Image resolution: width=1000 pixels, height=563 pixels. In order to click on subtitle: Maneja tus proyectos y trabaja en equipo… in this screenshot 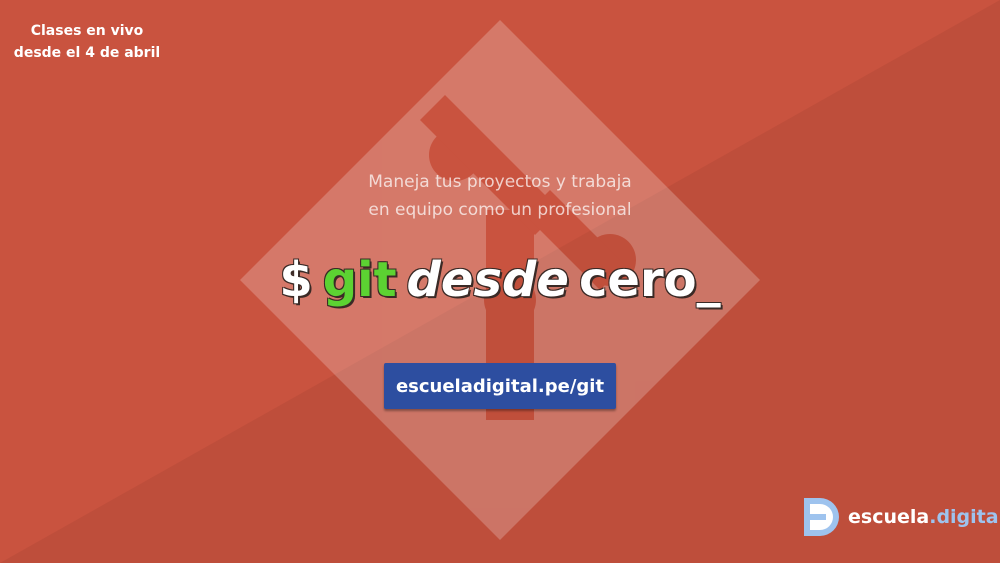, I will do `click(500, 196)`.